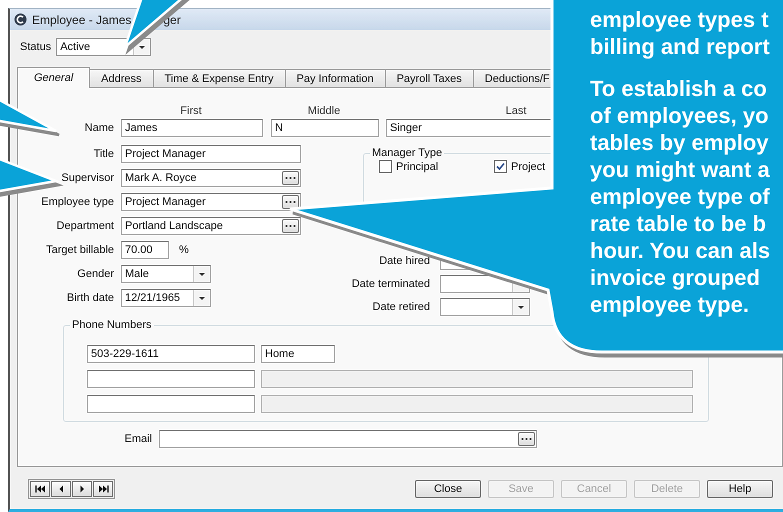 Image resolution: width=783 pixels, height=512 pixels. What do you see at coordinates (137, 439) in the screenshot?
I see `field-label: Email` at bounding box center [137, 439].